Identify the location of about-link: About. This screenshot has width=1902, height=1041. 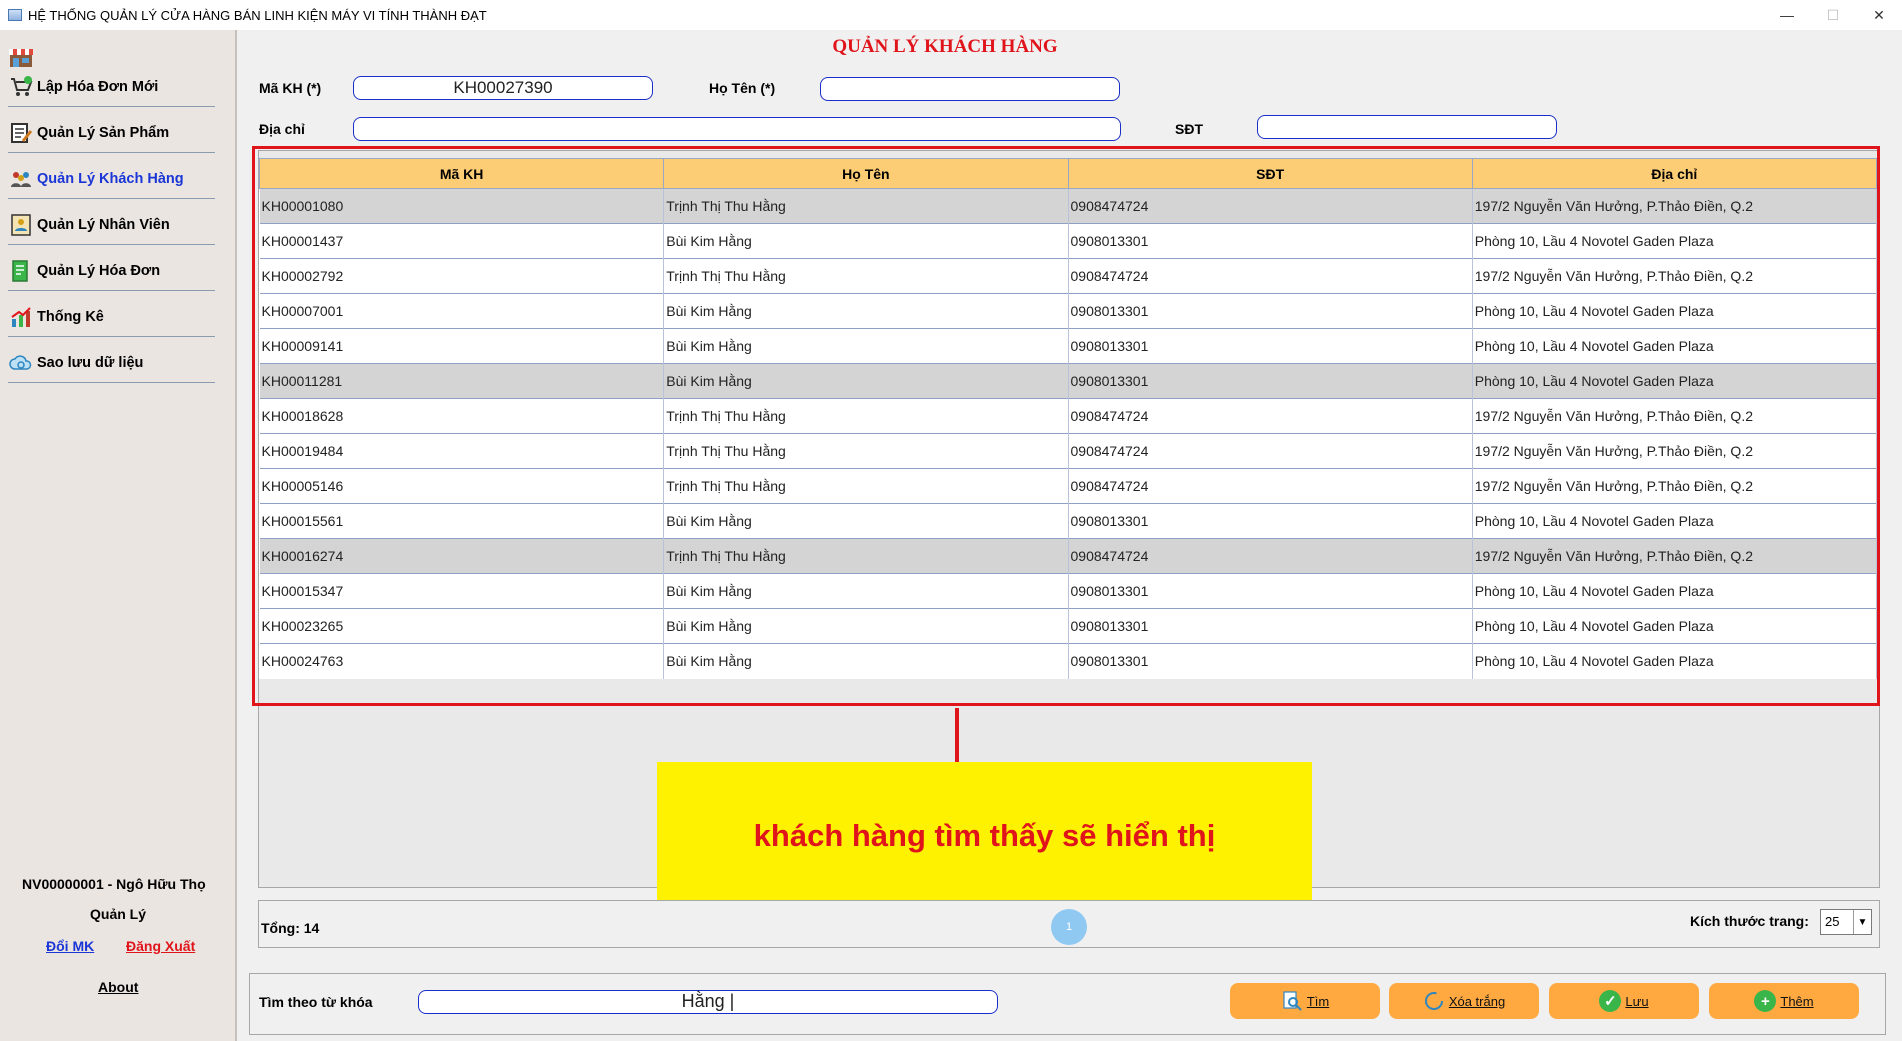
(118, 987).